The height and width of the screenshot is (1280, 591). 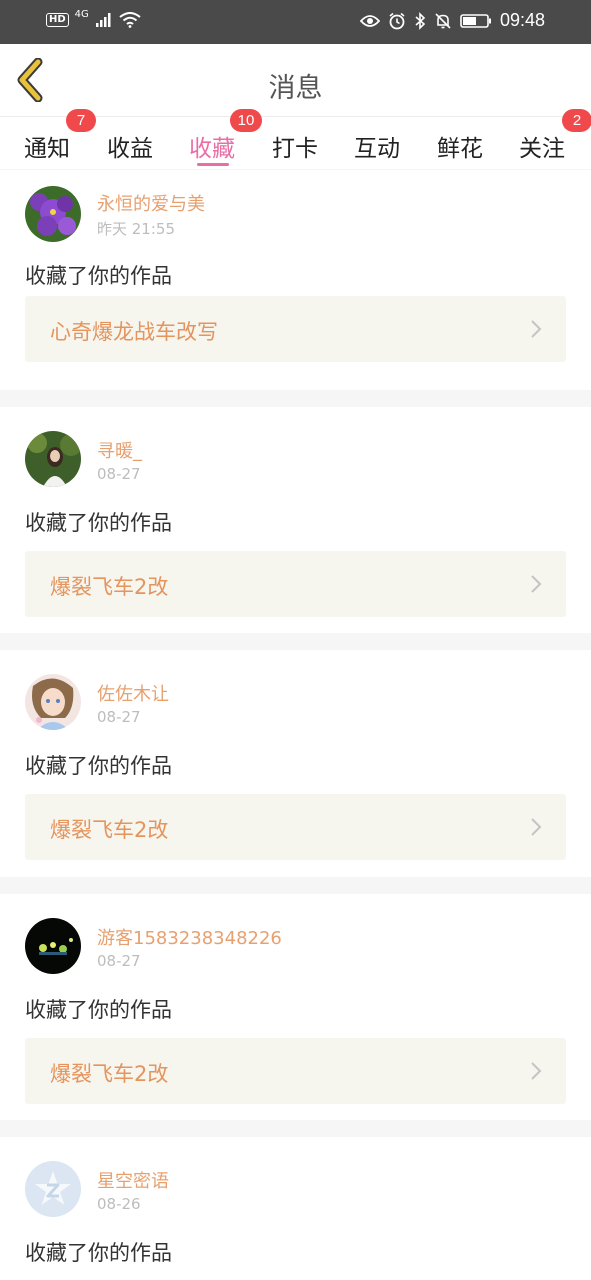 I want to click on battery-icon, so click(x=475, y=20).